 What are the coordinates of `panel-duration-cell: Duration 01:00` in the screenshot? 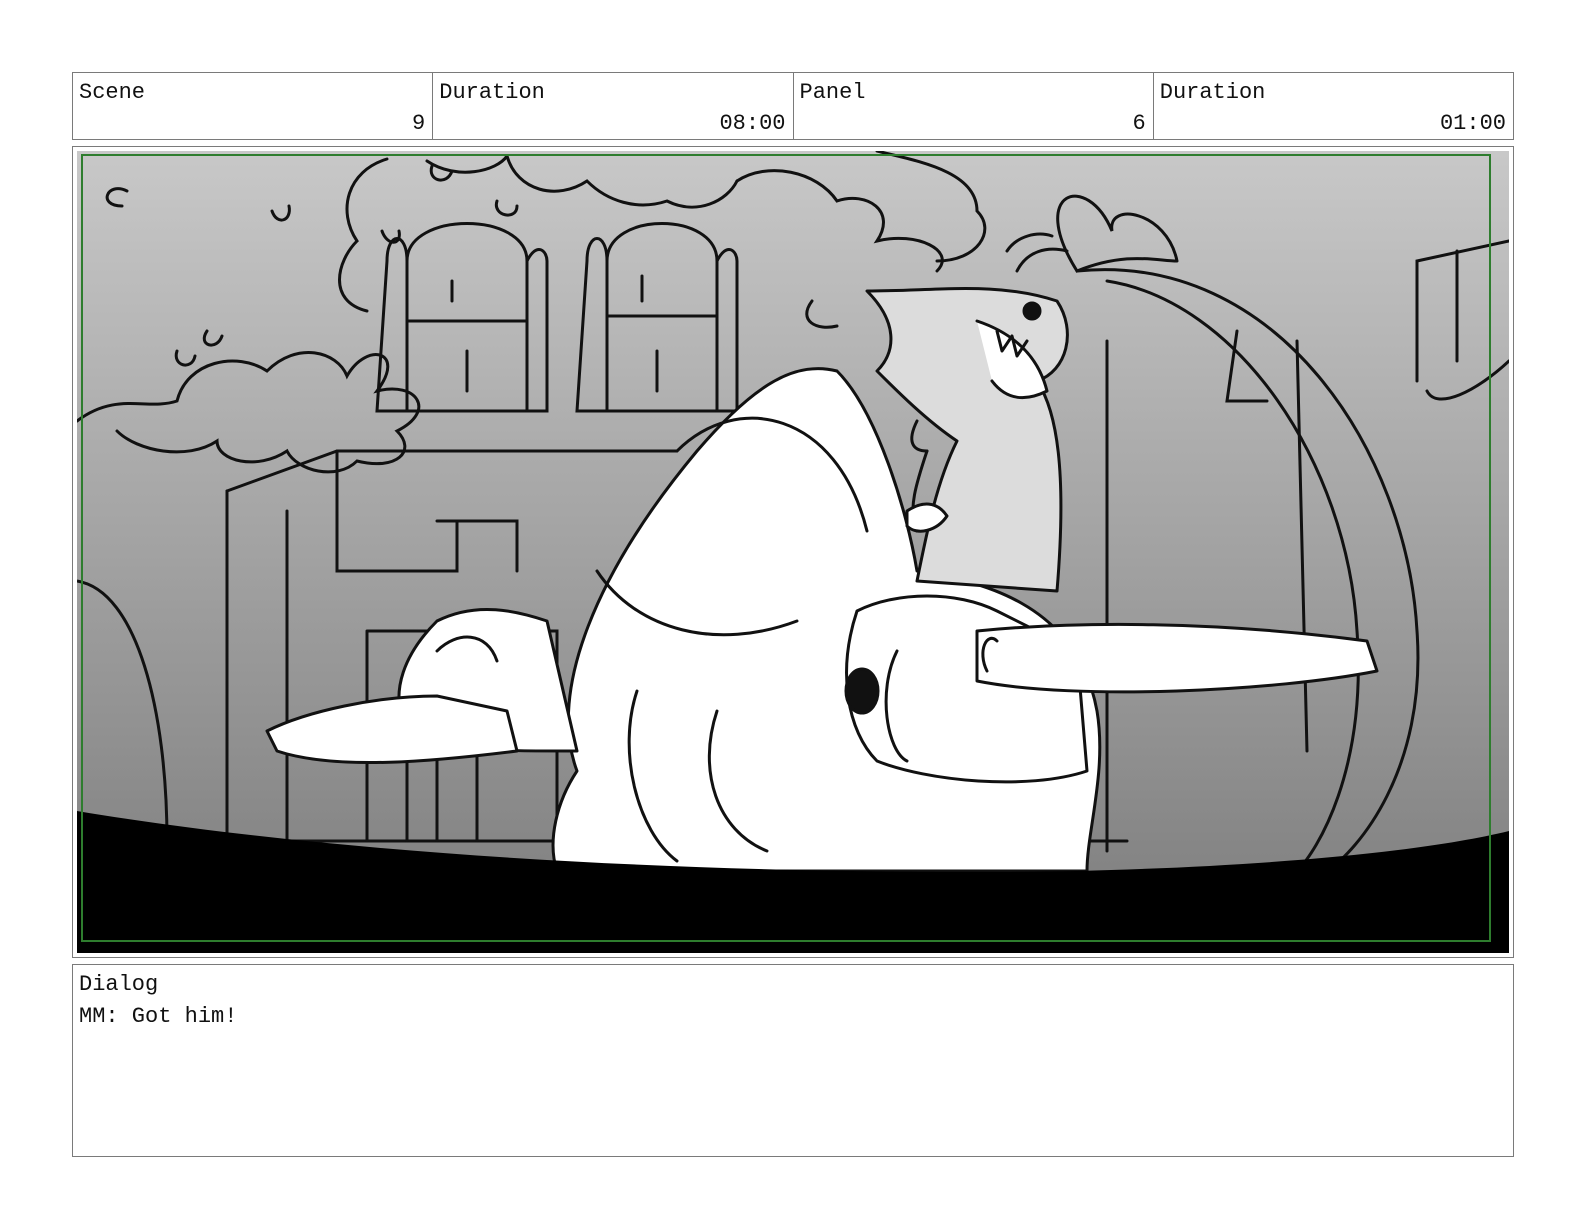 It's located at (1333, 106).